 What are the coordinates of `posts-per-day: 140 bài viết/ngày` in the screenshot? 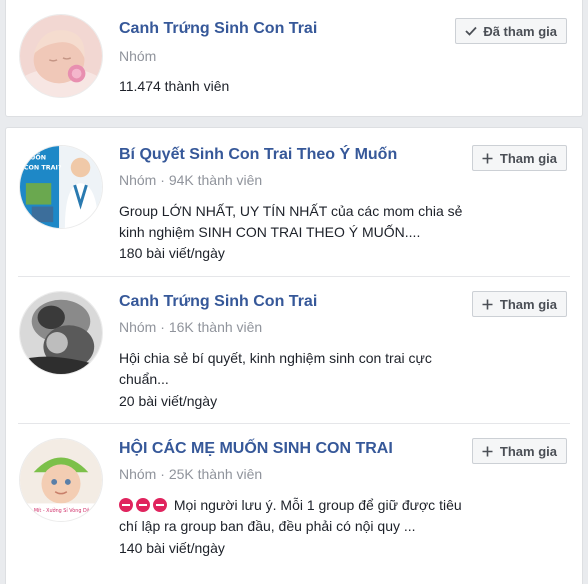 It's located at (172, 548).